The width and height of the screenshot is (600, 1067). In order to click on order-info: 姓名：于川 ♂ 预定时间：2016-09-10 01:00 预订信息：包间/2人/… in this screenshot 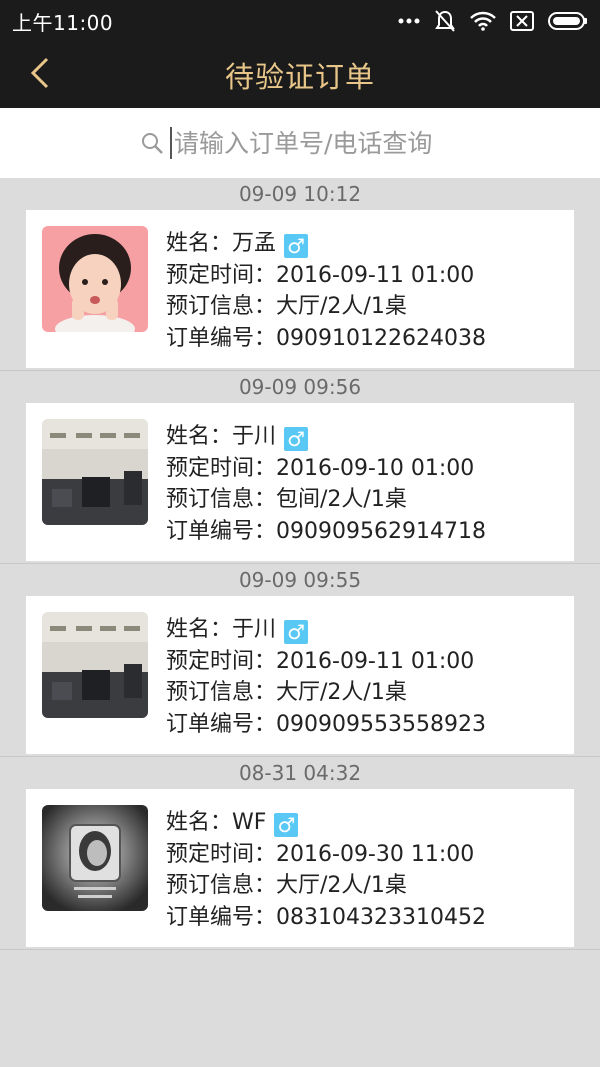, I will do `click(326, 483)`.